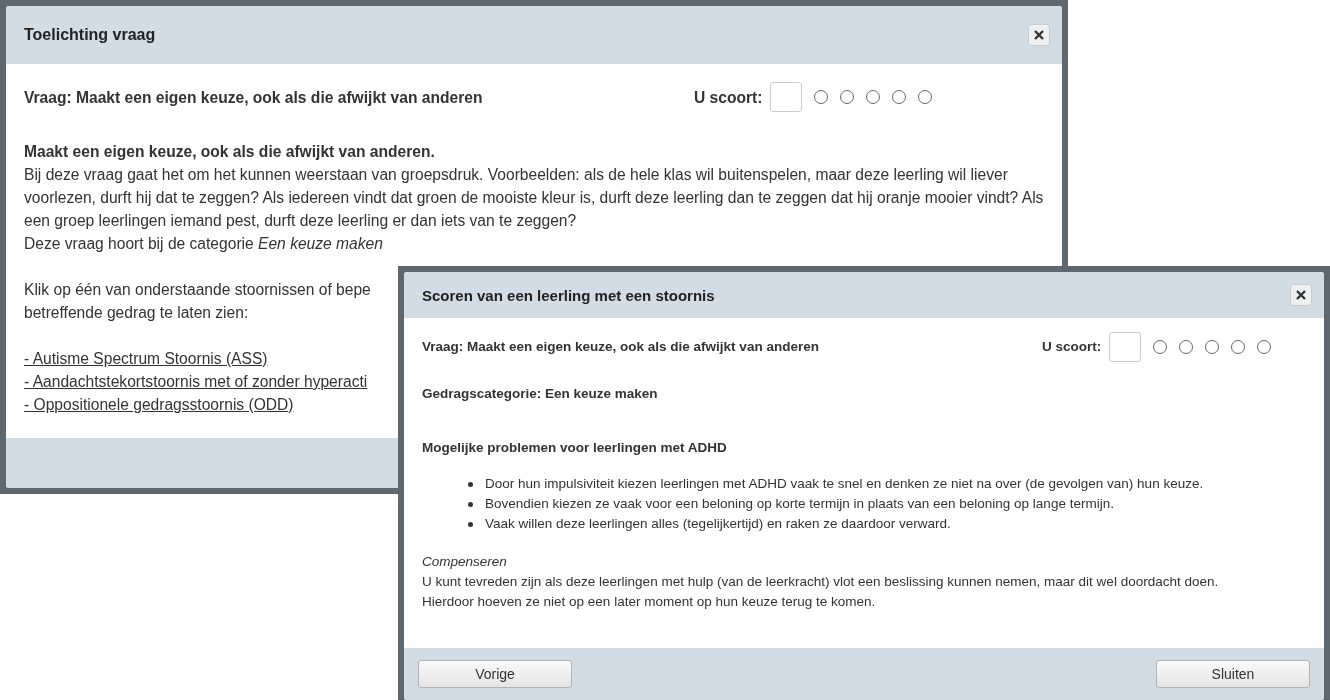  I want to click on dialog-title: Scoren van een leerling met een stoornis, so click(568, 295).